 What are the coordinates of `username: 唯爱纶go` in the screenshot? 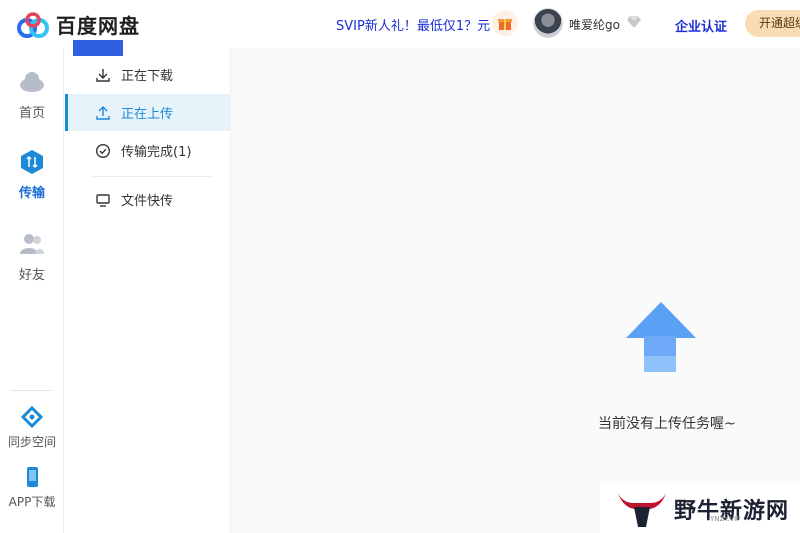 It's located at (594, 24).